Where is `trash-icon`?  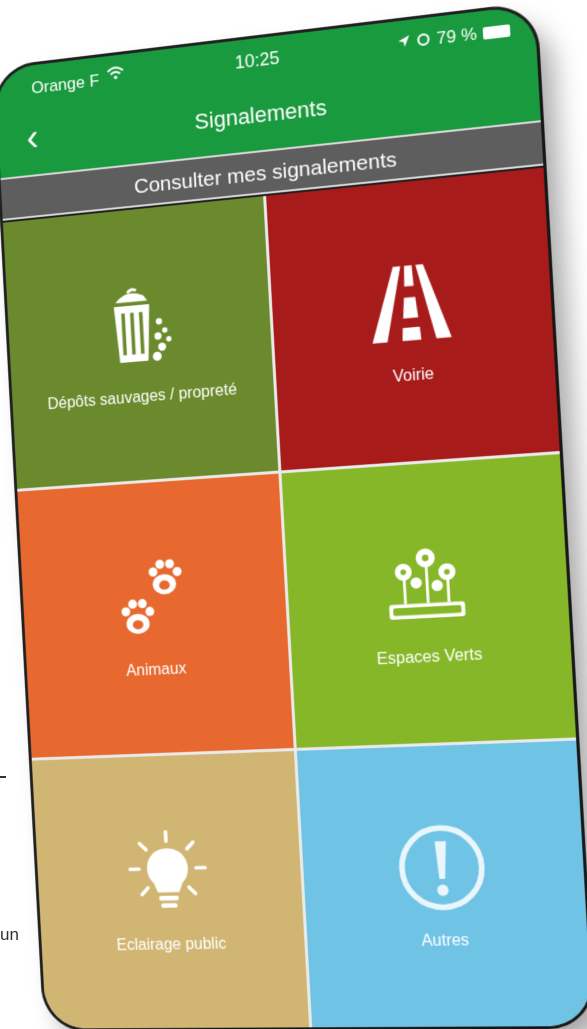
trash-icon is located at coordinates (137, 326).